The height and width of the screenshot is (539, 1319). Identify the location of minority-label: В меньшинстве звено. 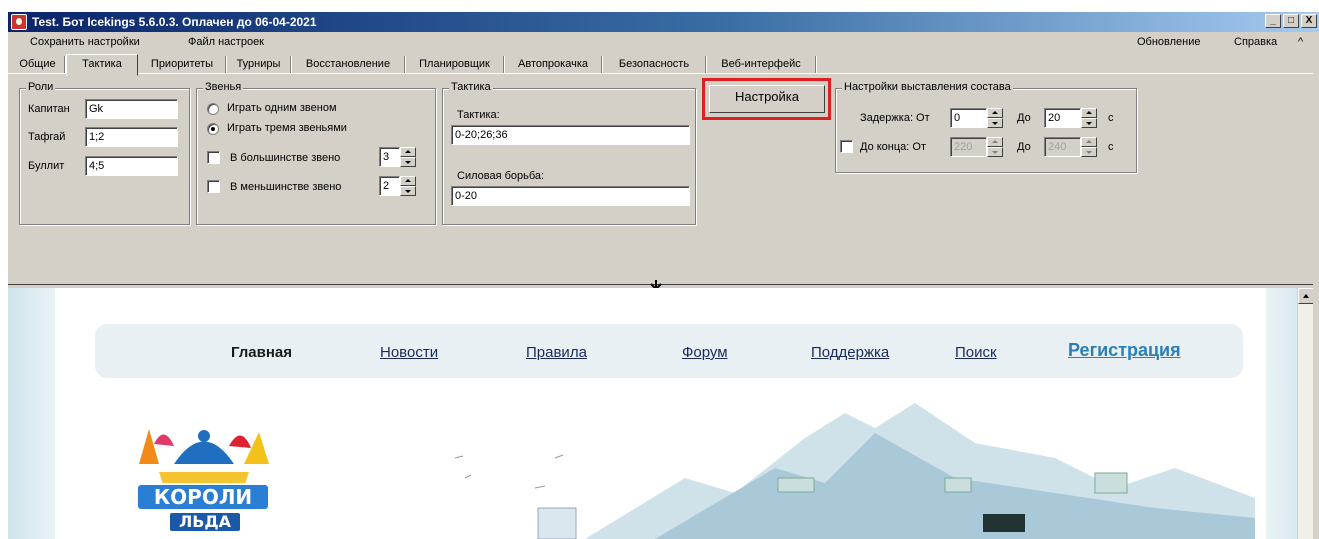
(285, 187).